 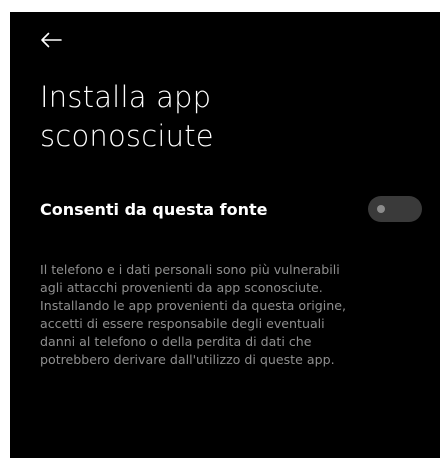 What do you see at coordinates (395, 209) in the screenshot?
I see `allow-source-toggle` at bounding box center [395, 209].